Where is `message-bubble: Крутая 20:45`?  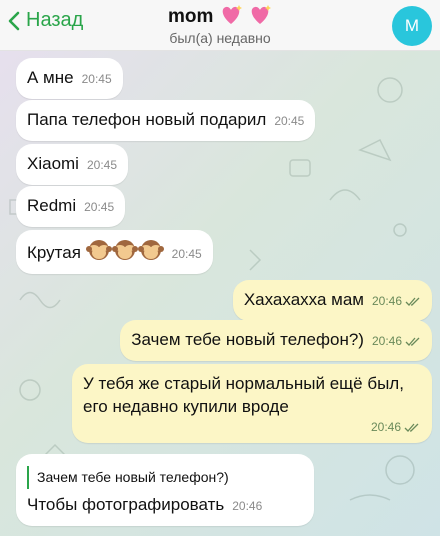
message-bubble: Крутая 20:45 is located at coordinates (114, 252).